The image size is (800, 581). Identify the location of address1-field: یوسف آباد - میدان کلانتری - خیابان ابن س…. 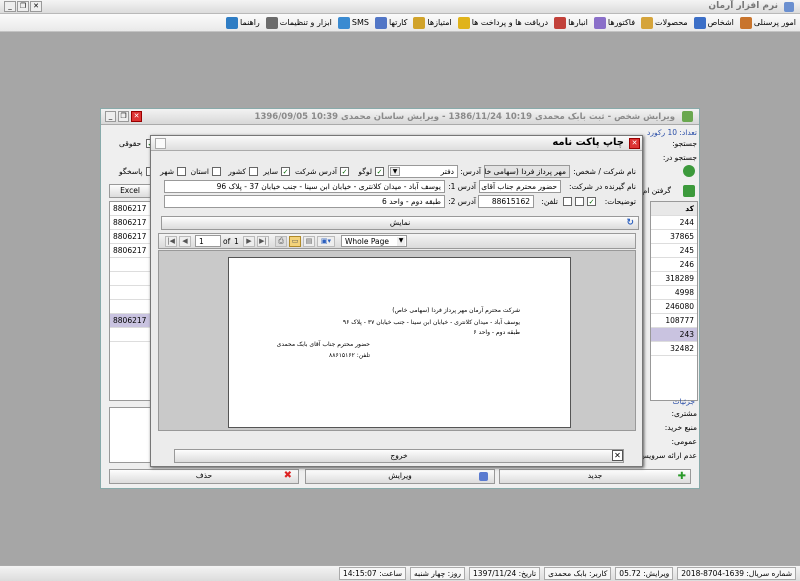
(304, 186).